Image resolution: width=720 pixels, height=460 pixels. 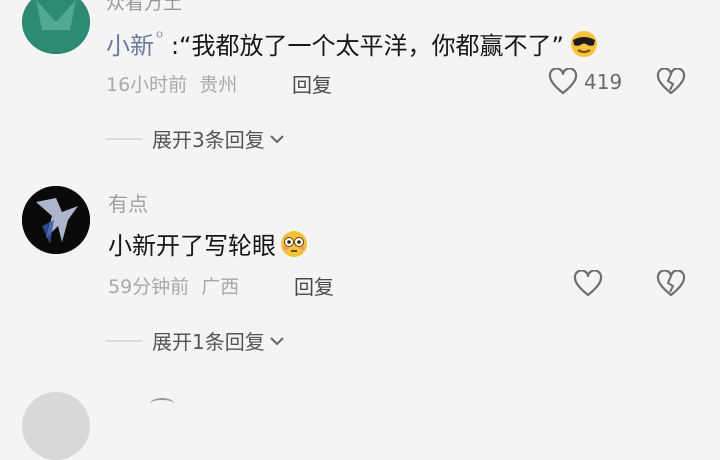 What do you see at coordinates (144, 7) in the screenshot?
I see `parent-author-name: 众看万土` at bounding box center [144, 7].